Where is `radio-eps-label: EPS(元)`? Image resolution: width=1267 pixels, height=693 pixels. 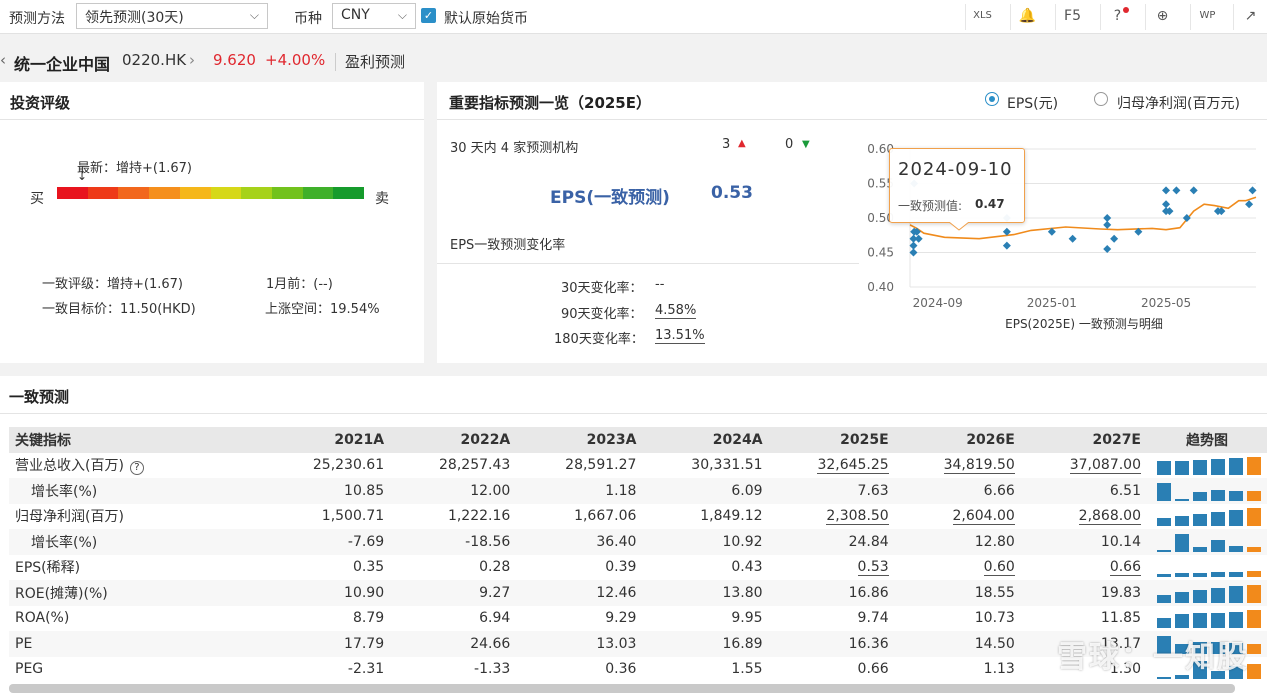
radio-eps-label: EPS(元) is located at coordinates (1032, 103).